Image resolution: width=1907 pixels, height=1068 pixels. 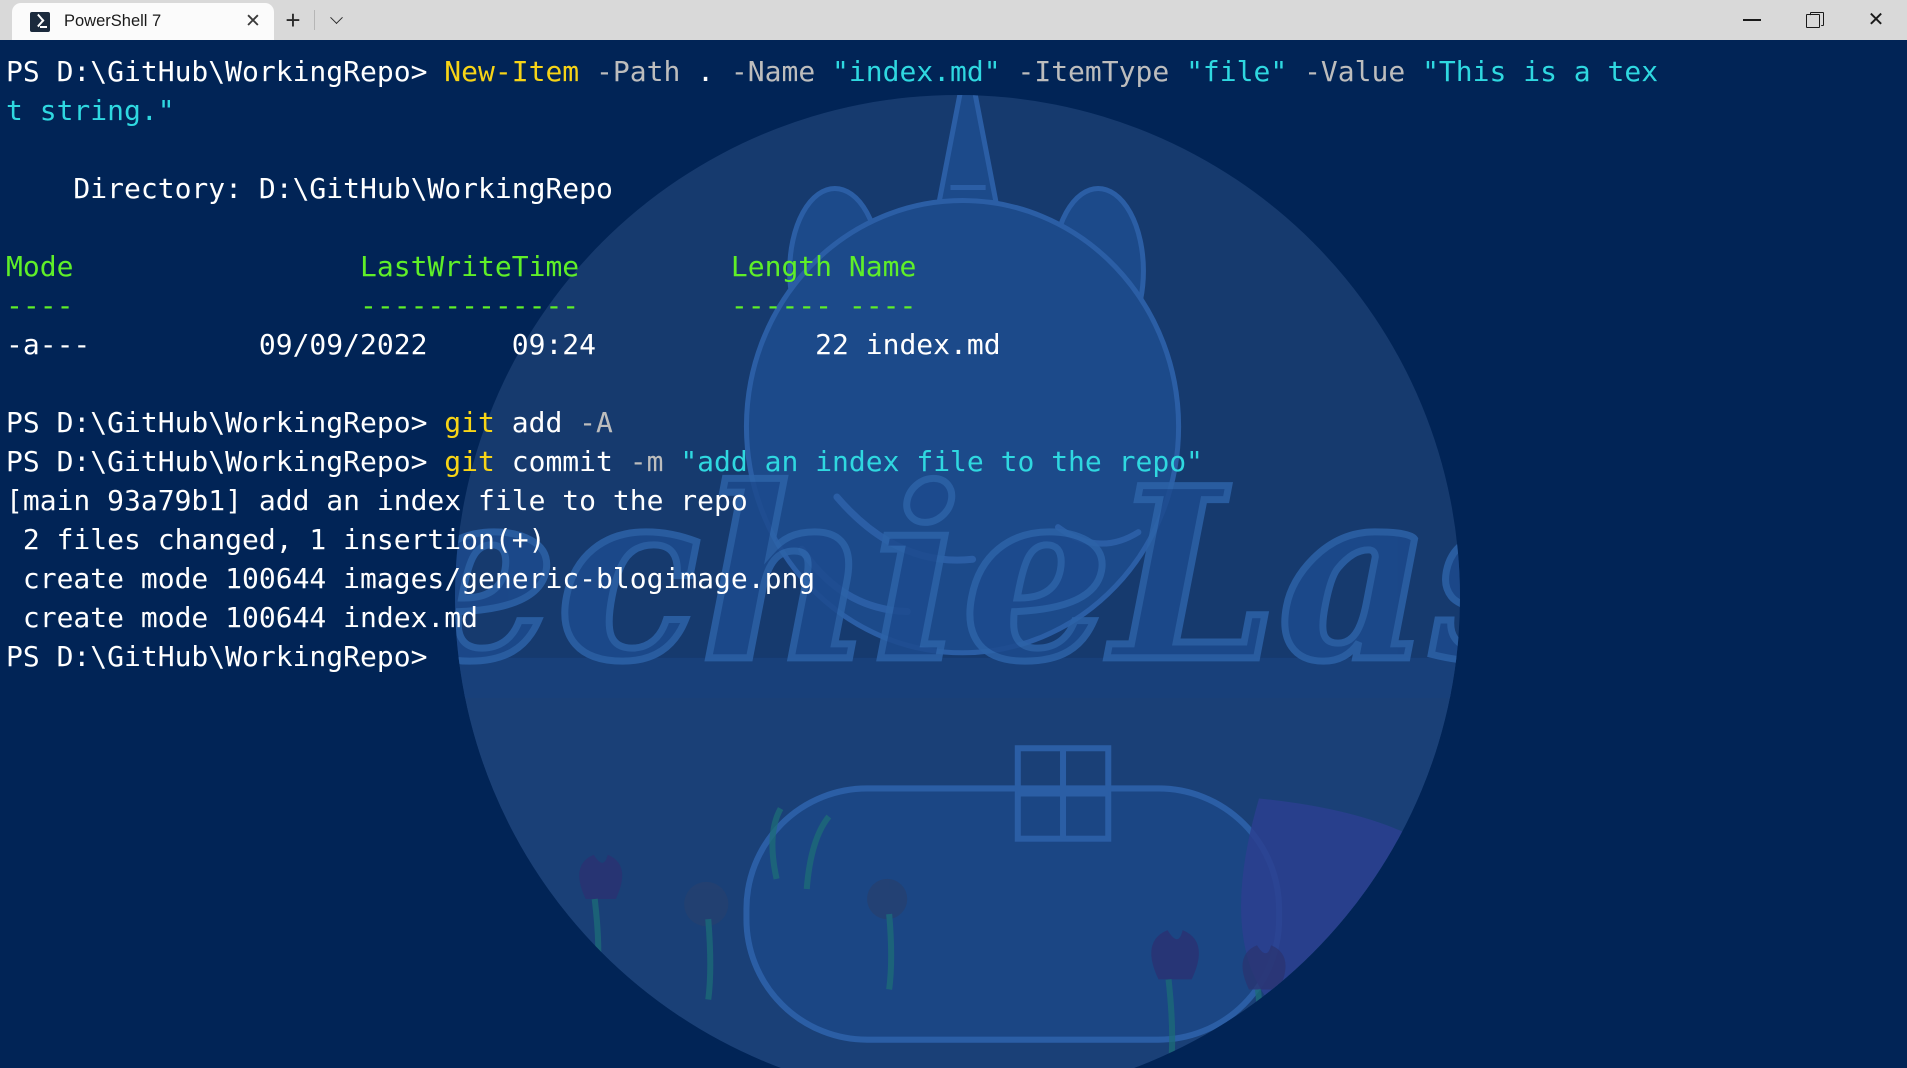 I want to click on console-segment: commit, so click(x=553, y=461).